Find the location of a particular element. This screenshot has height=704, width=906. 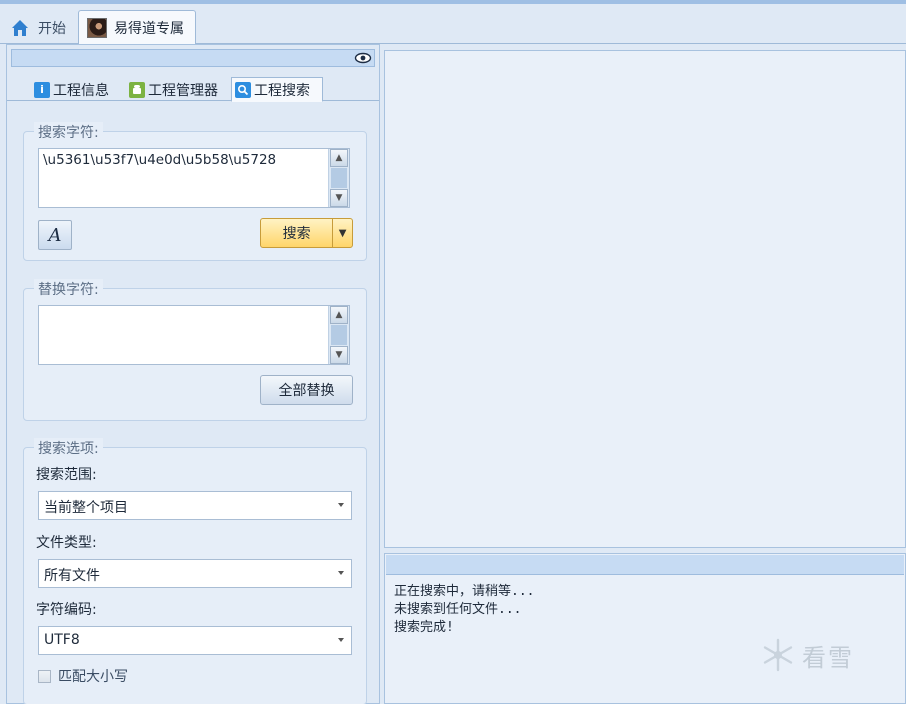

search-text-input: \u5361\u53f7\u4e0d\u5b58\u5728 ▲ ▼ is located at coordinates (194, 178).